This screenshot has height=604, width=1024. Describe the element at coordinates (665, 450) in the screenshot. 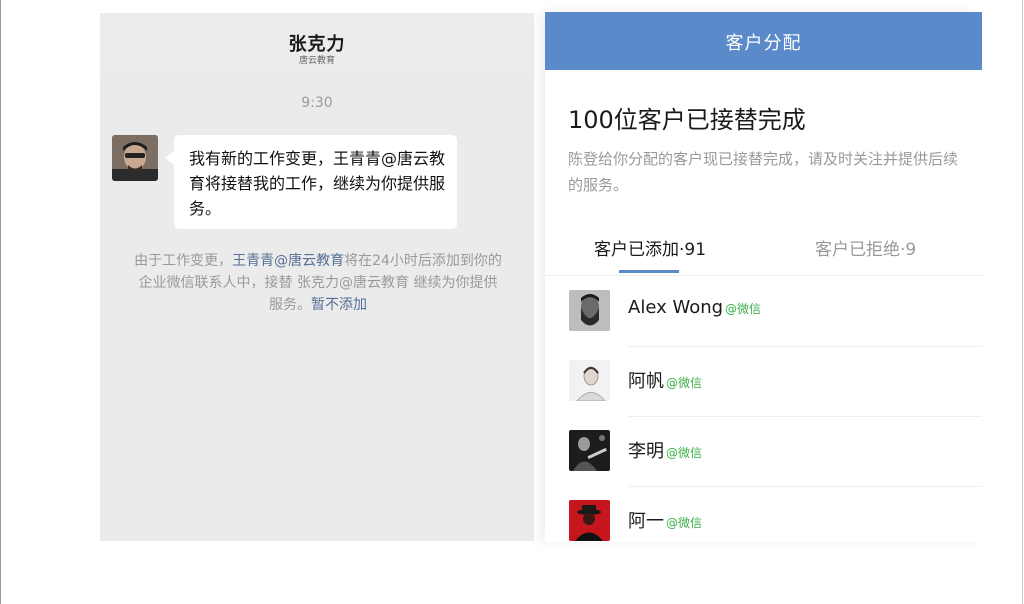

I see `customer-name: 李明 @微信` at that location.